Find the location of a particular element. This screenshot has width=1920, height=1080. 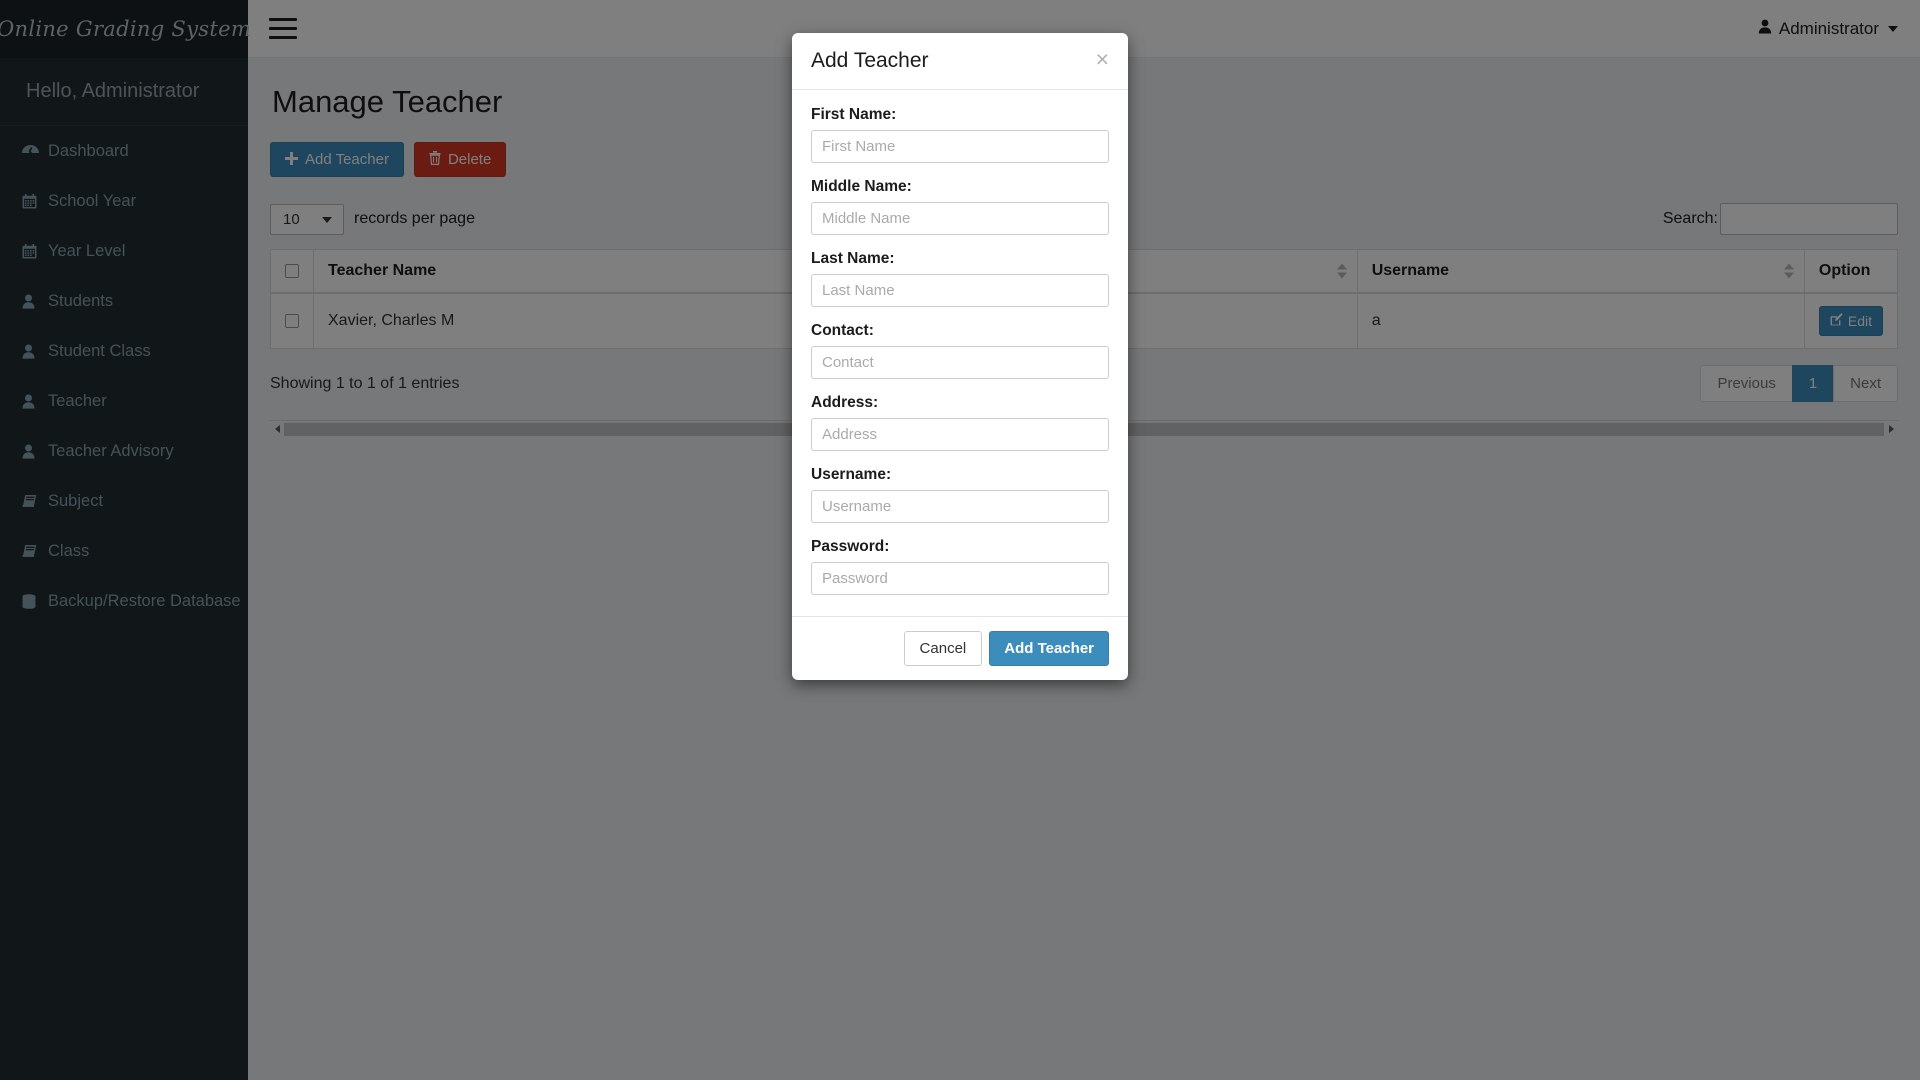

close-icon: × is located at coordinates (1102, 58).